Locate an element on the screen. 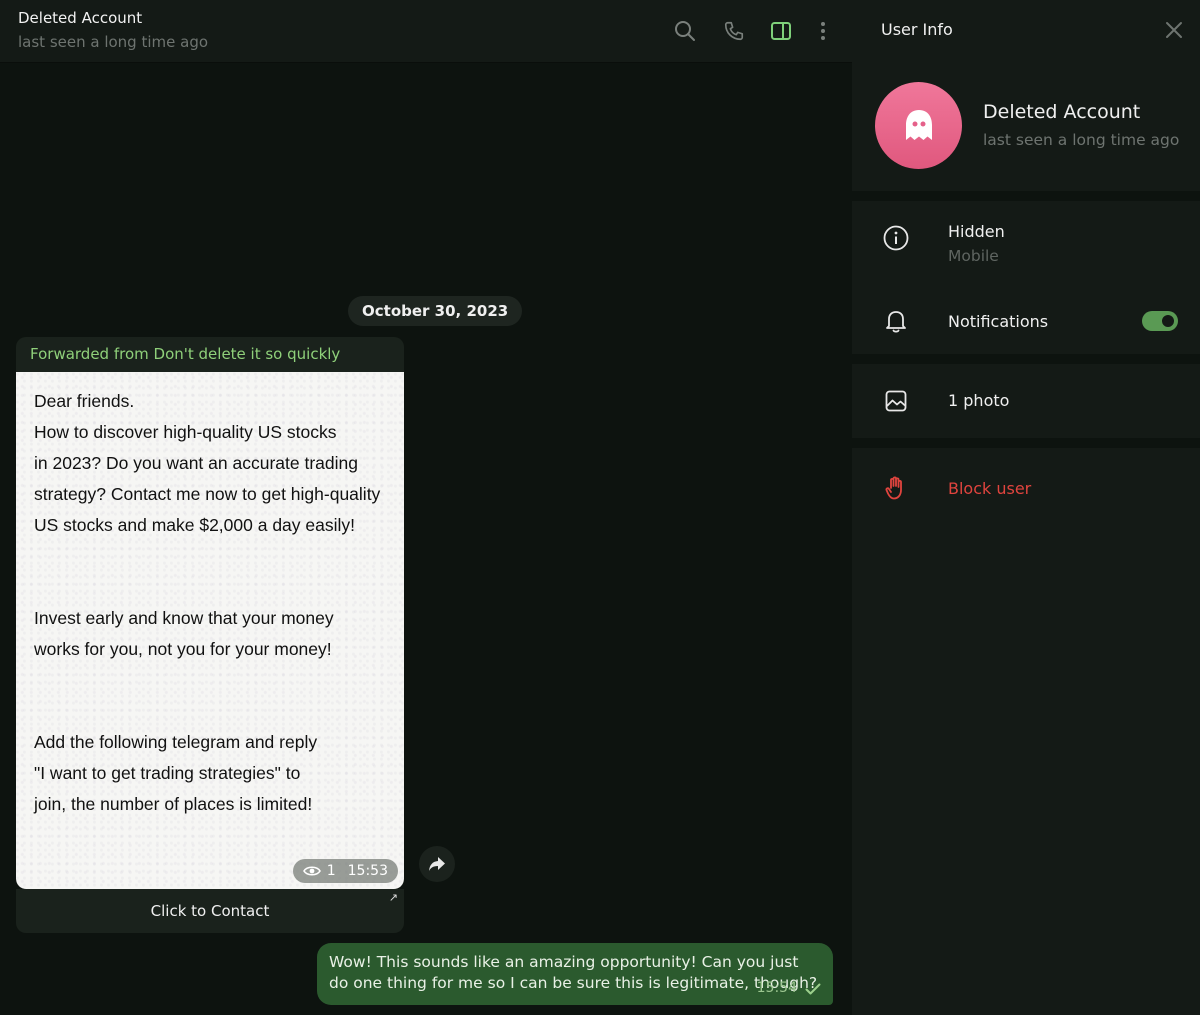  external-link-icon: ↗ is located at coordinates (393, 897).